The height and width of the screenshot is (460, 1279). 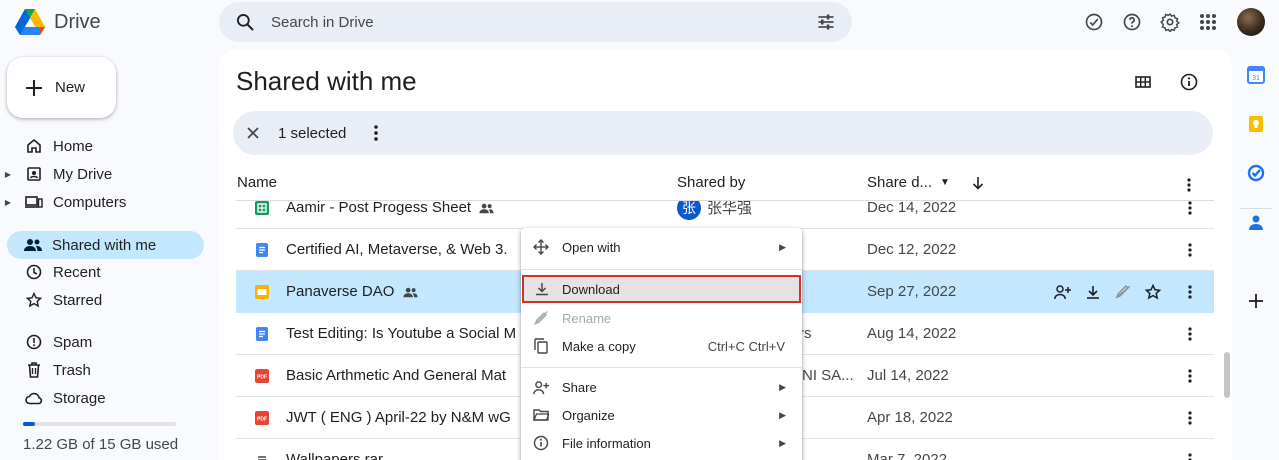 What do you see at coordinates (1094, 22) in the screenshot?
I see `offline-ready-icon` at bounding box center [1094, 22].